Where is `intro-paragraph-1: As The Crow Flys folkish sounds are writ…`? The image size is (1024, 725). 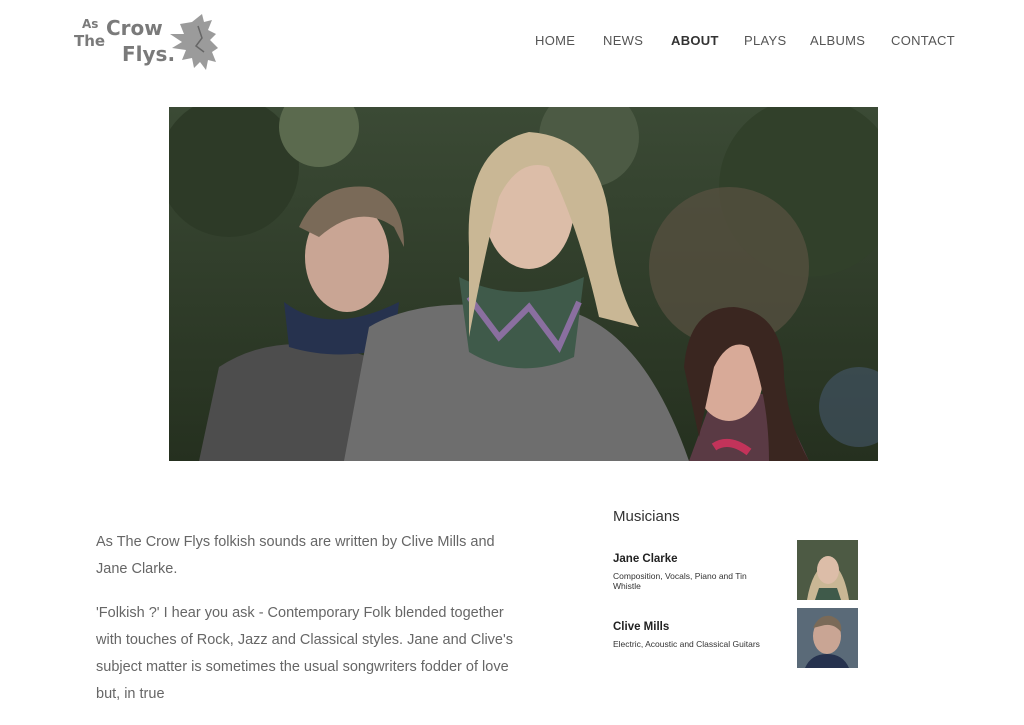 intro-paragraph-1: As The Crow Flys folkish sounds are writ… is located at coordinates (295, 555).